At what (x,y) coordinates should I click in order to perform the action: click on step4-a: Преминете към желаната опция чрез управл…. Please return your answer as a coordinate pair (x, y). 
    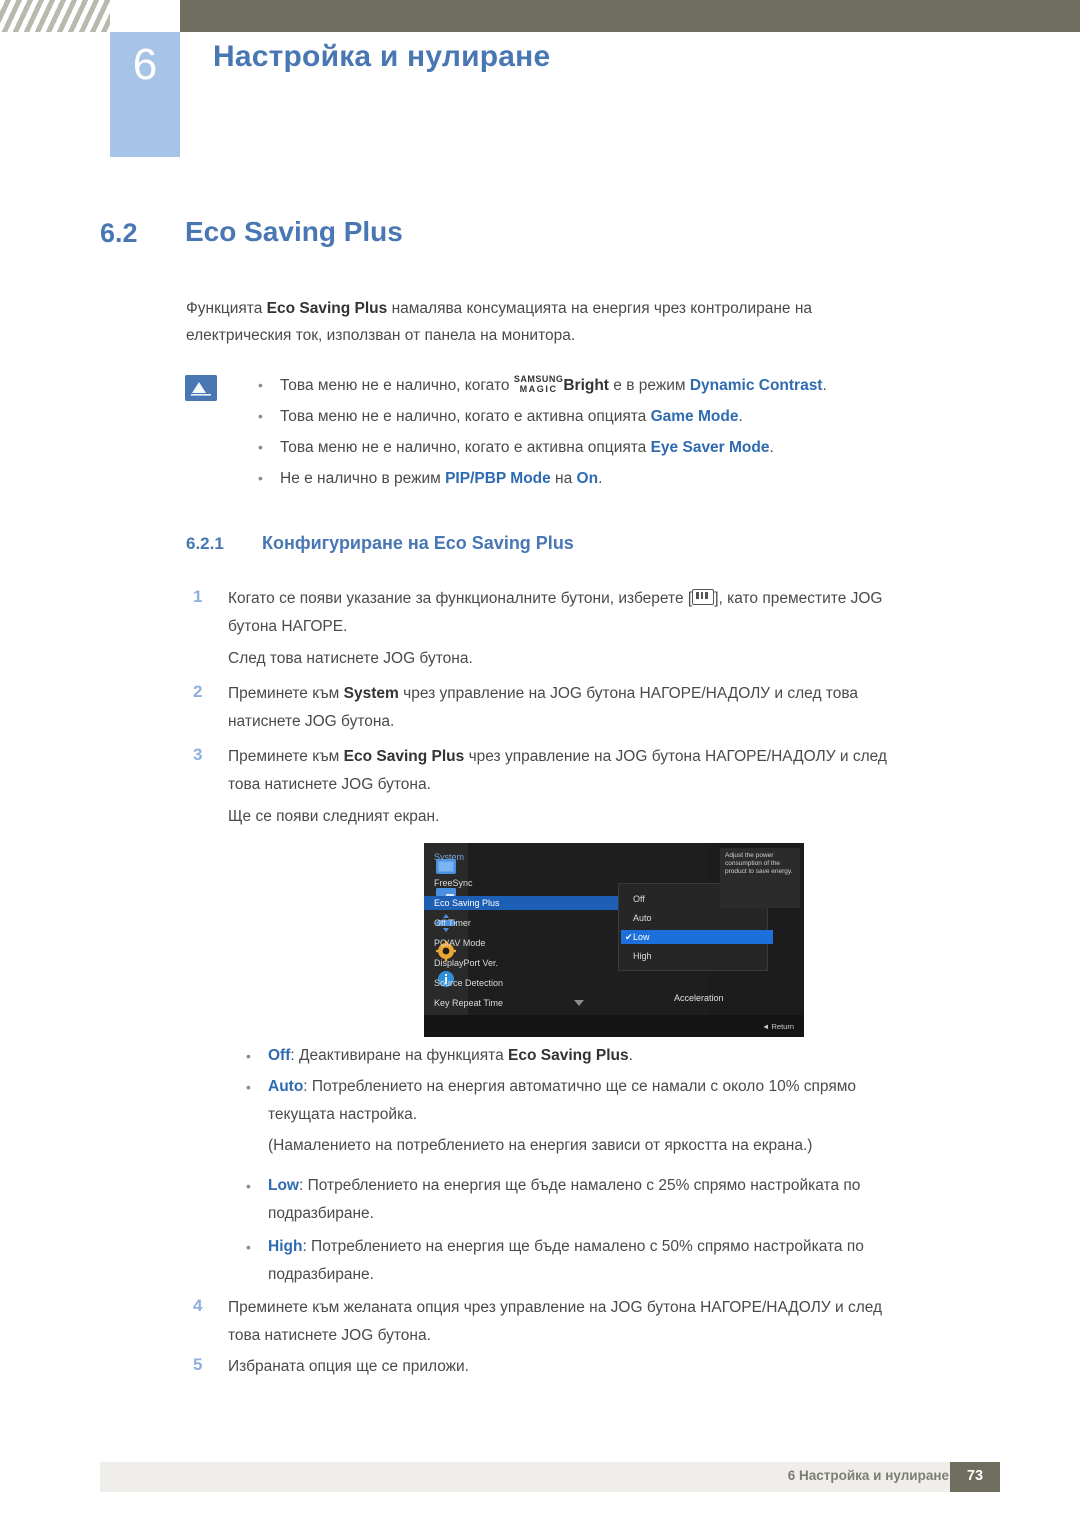
    Looking at the image, I should click on (555, 1307).